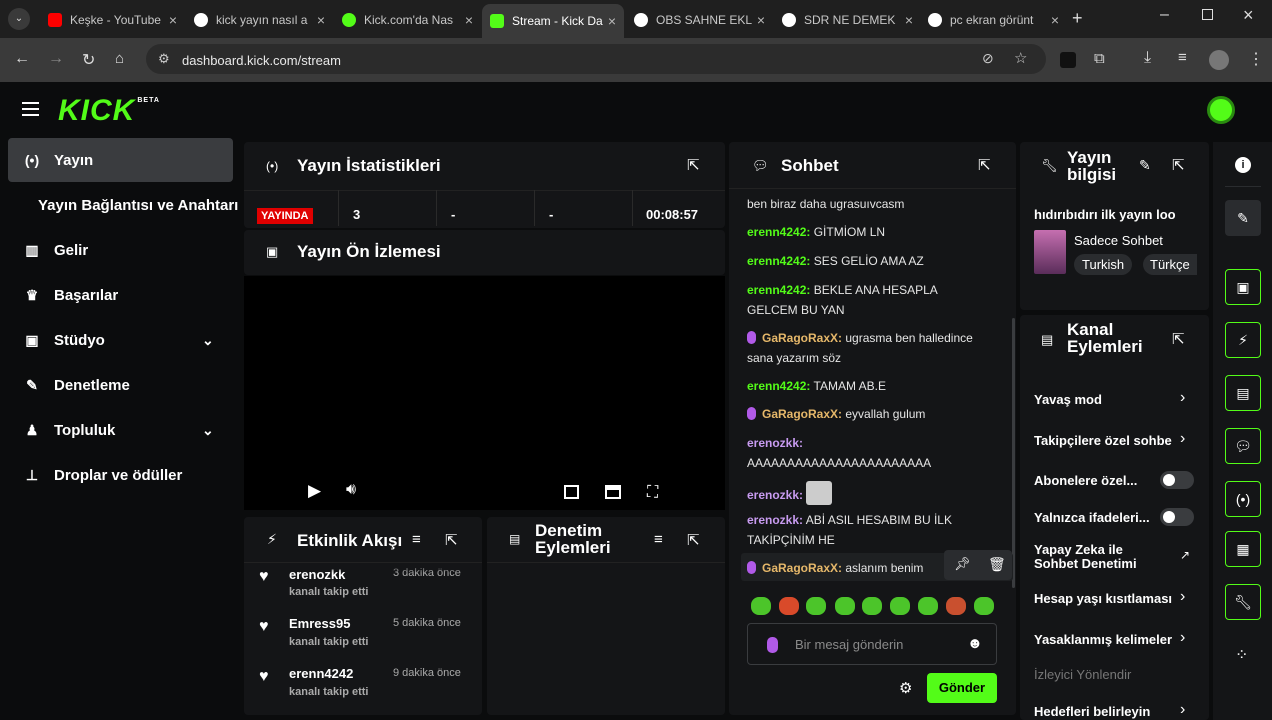 This screenshot has height=720, width=1272. I want to click on site-settings-icon: ⚙, so click(164, 59).